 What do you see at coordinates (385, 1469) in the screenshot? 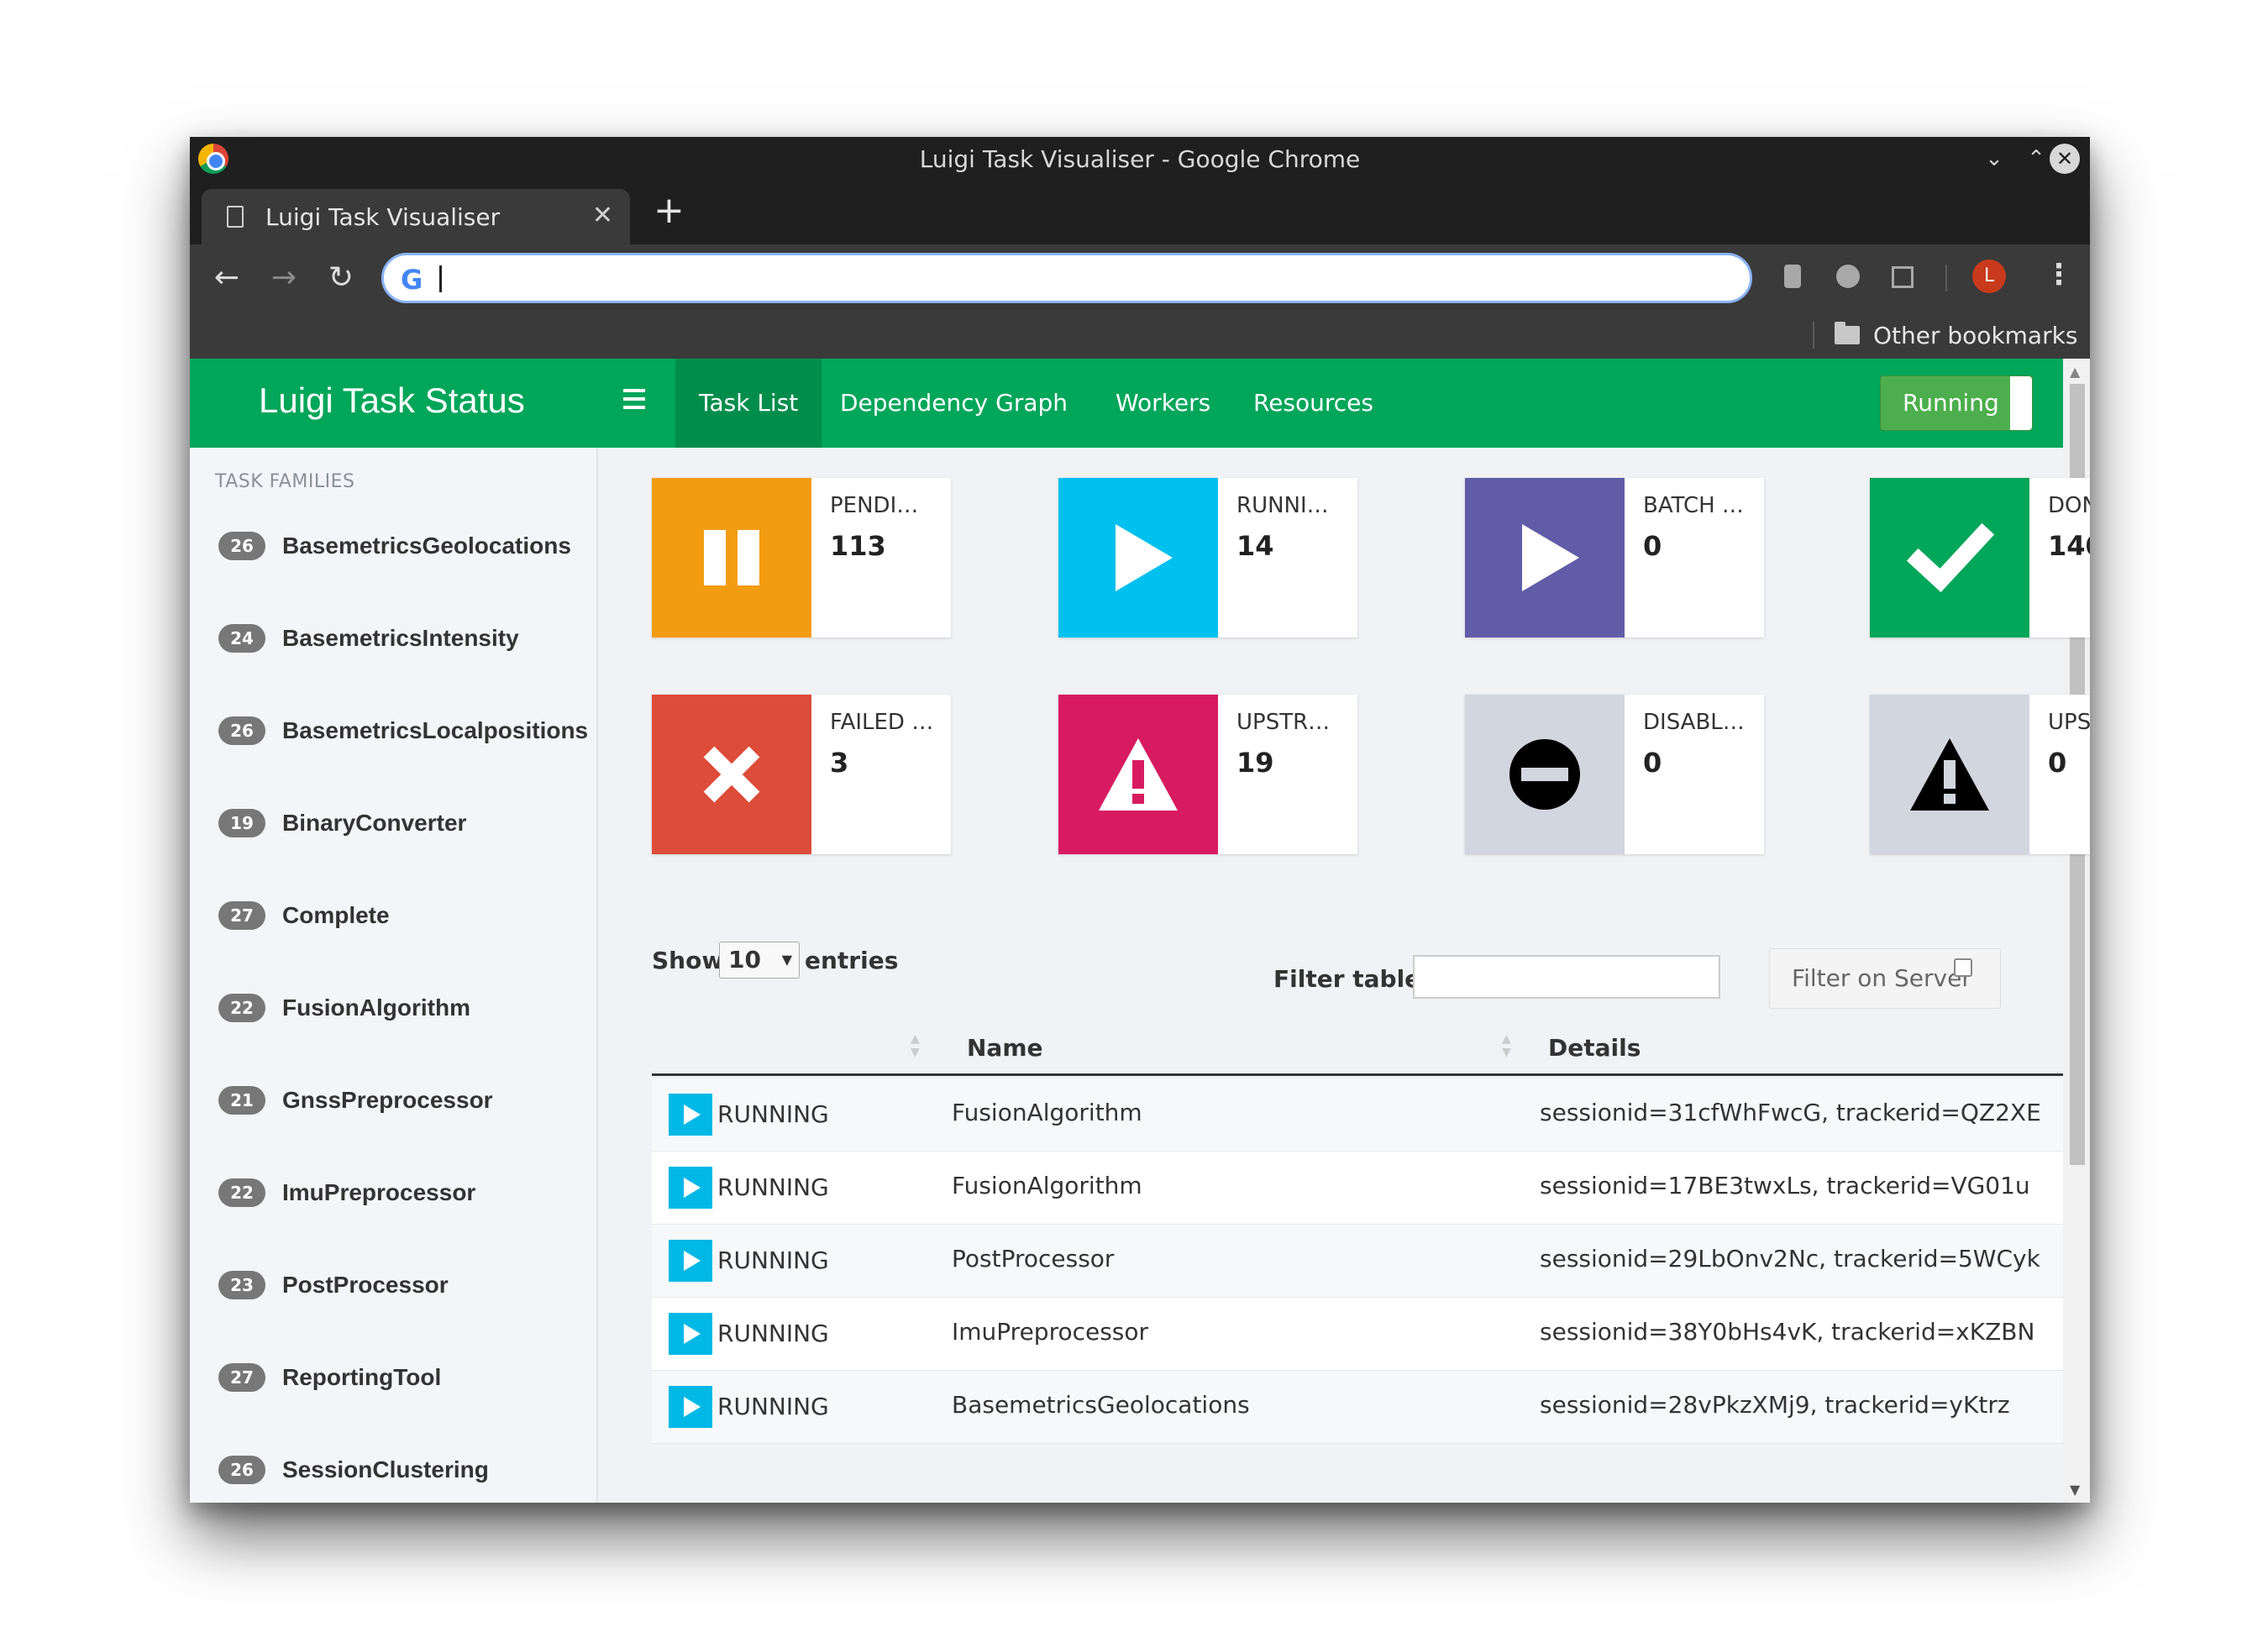
I see `task-family-name: SessionClustering` at bounding box center [385, 1469].